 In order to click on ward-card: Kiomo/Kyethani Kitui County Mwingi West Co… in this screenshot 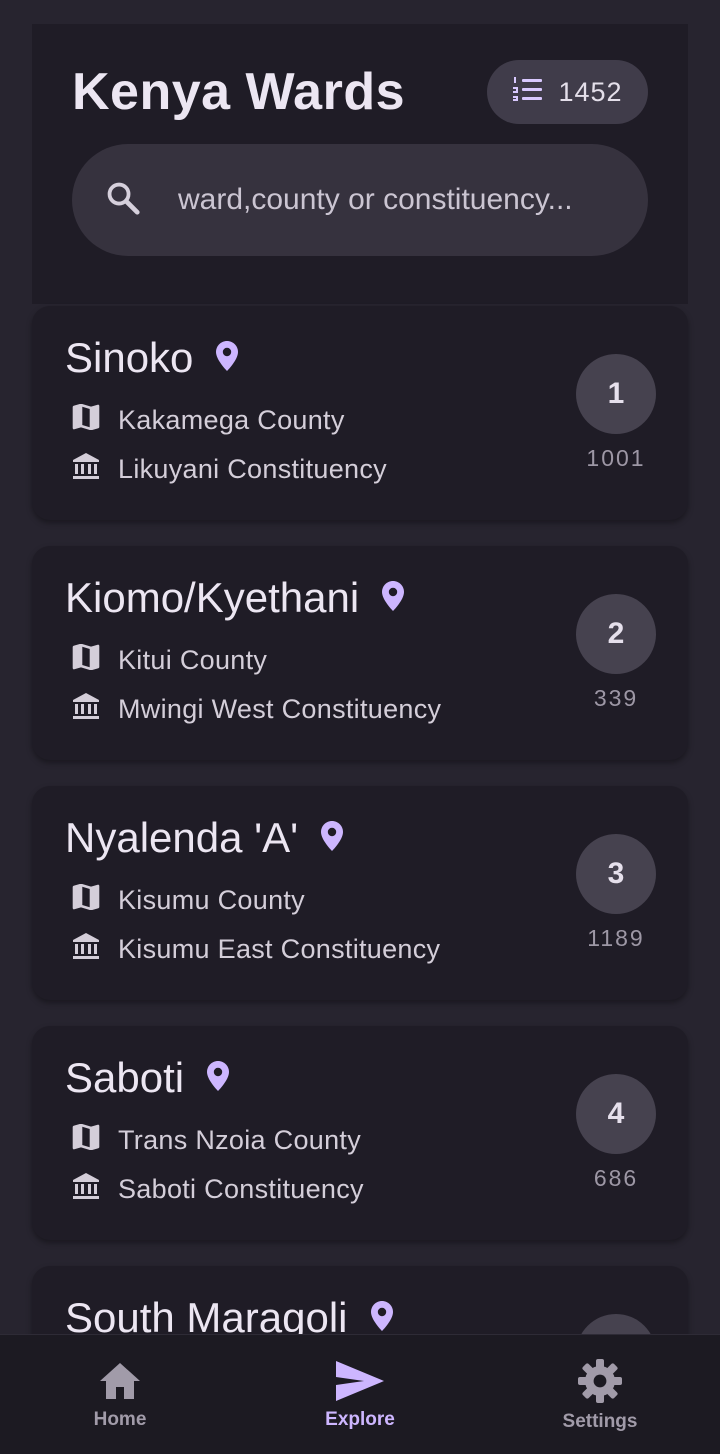, I will do `click(360, 653)`.